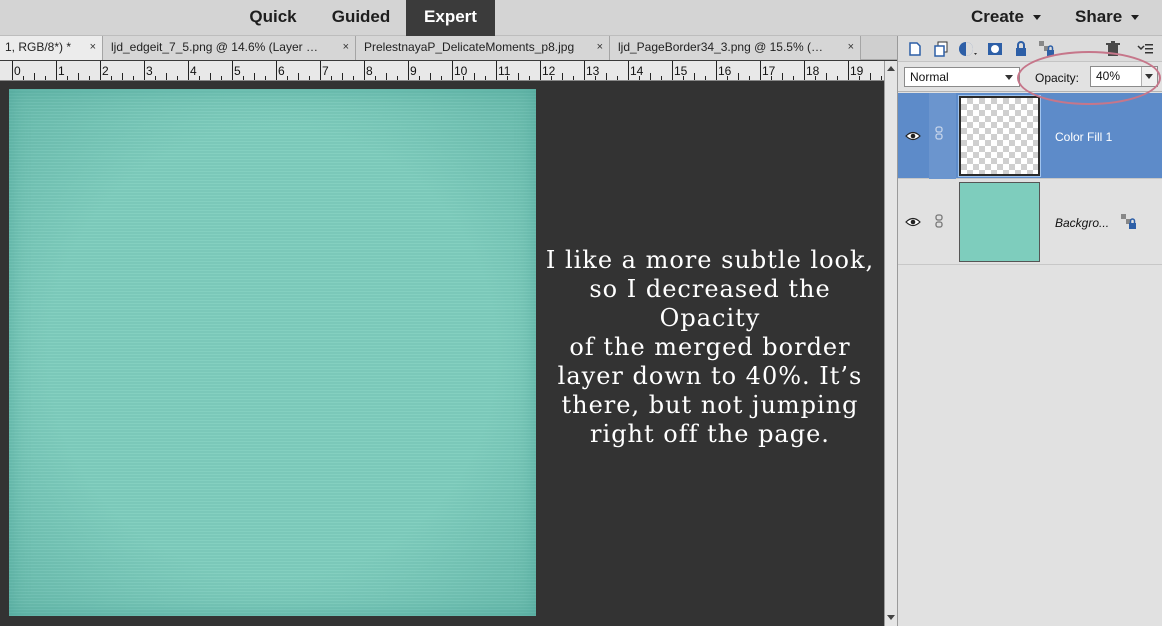  I want to click on lock-all-icon, so click(1021, 49).